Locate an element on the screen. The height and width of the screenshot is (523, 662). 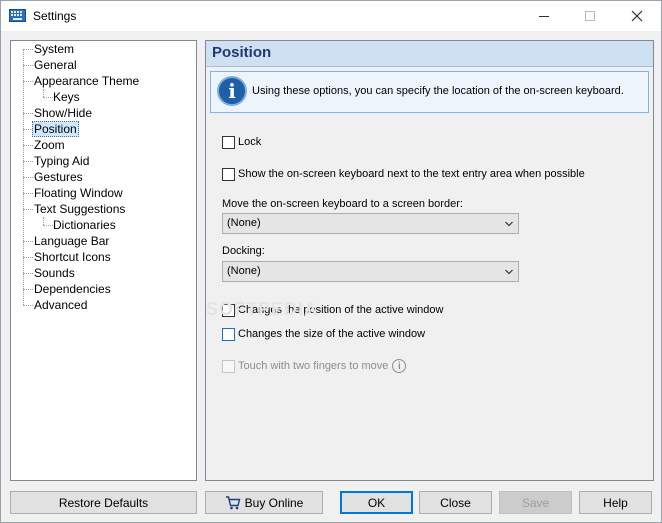
buy-online-button: Buy Online is located at coordinates (264, 502).